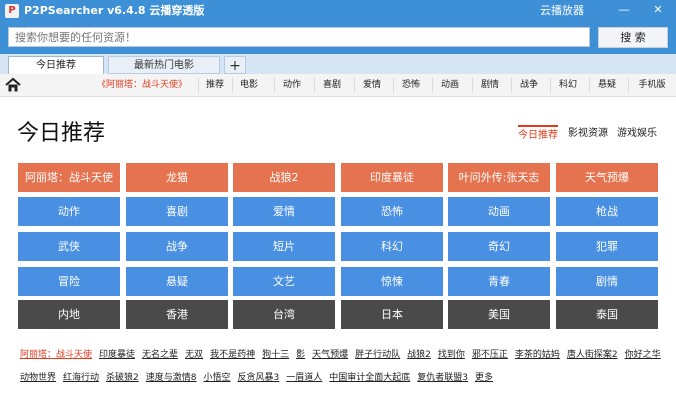 The image size is (676, 400). What do you see at coordinates (284, 177) in the screenshot?
I see `grid-cell: 战狼2` at bounding box center [284, 177].